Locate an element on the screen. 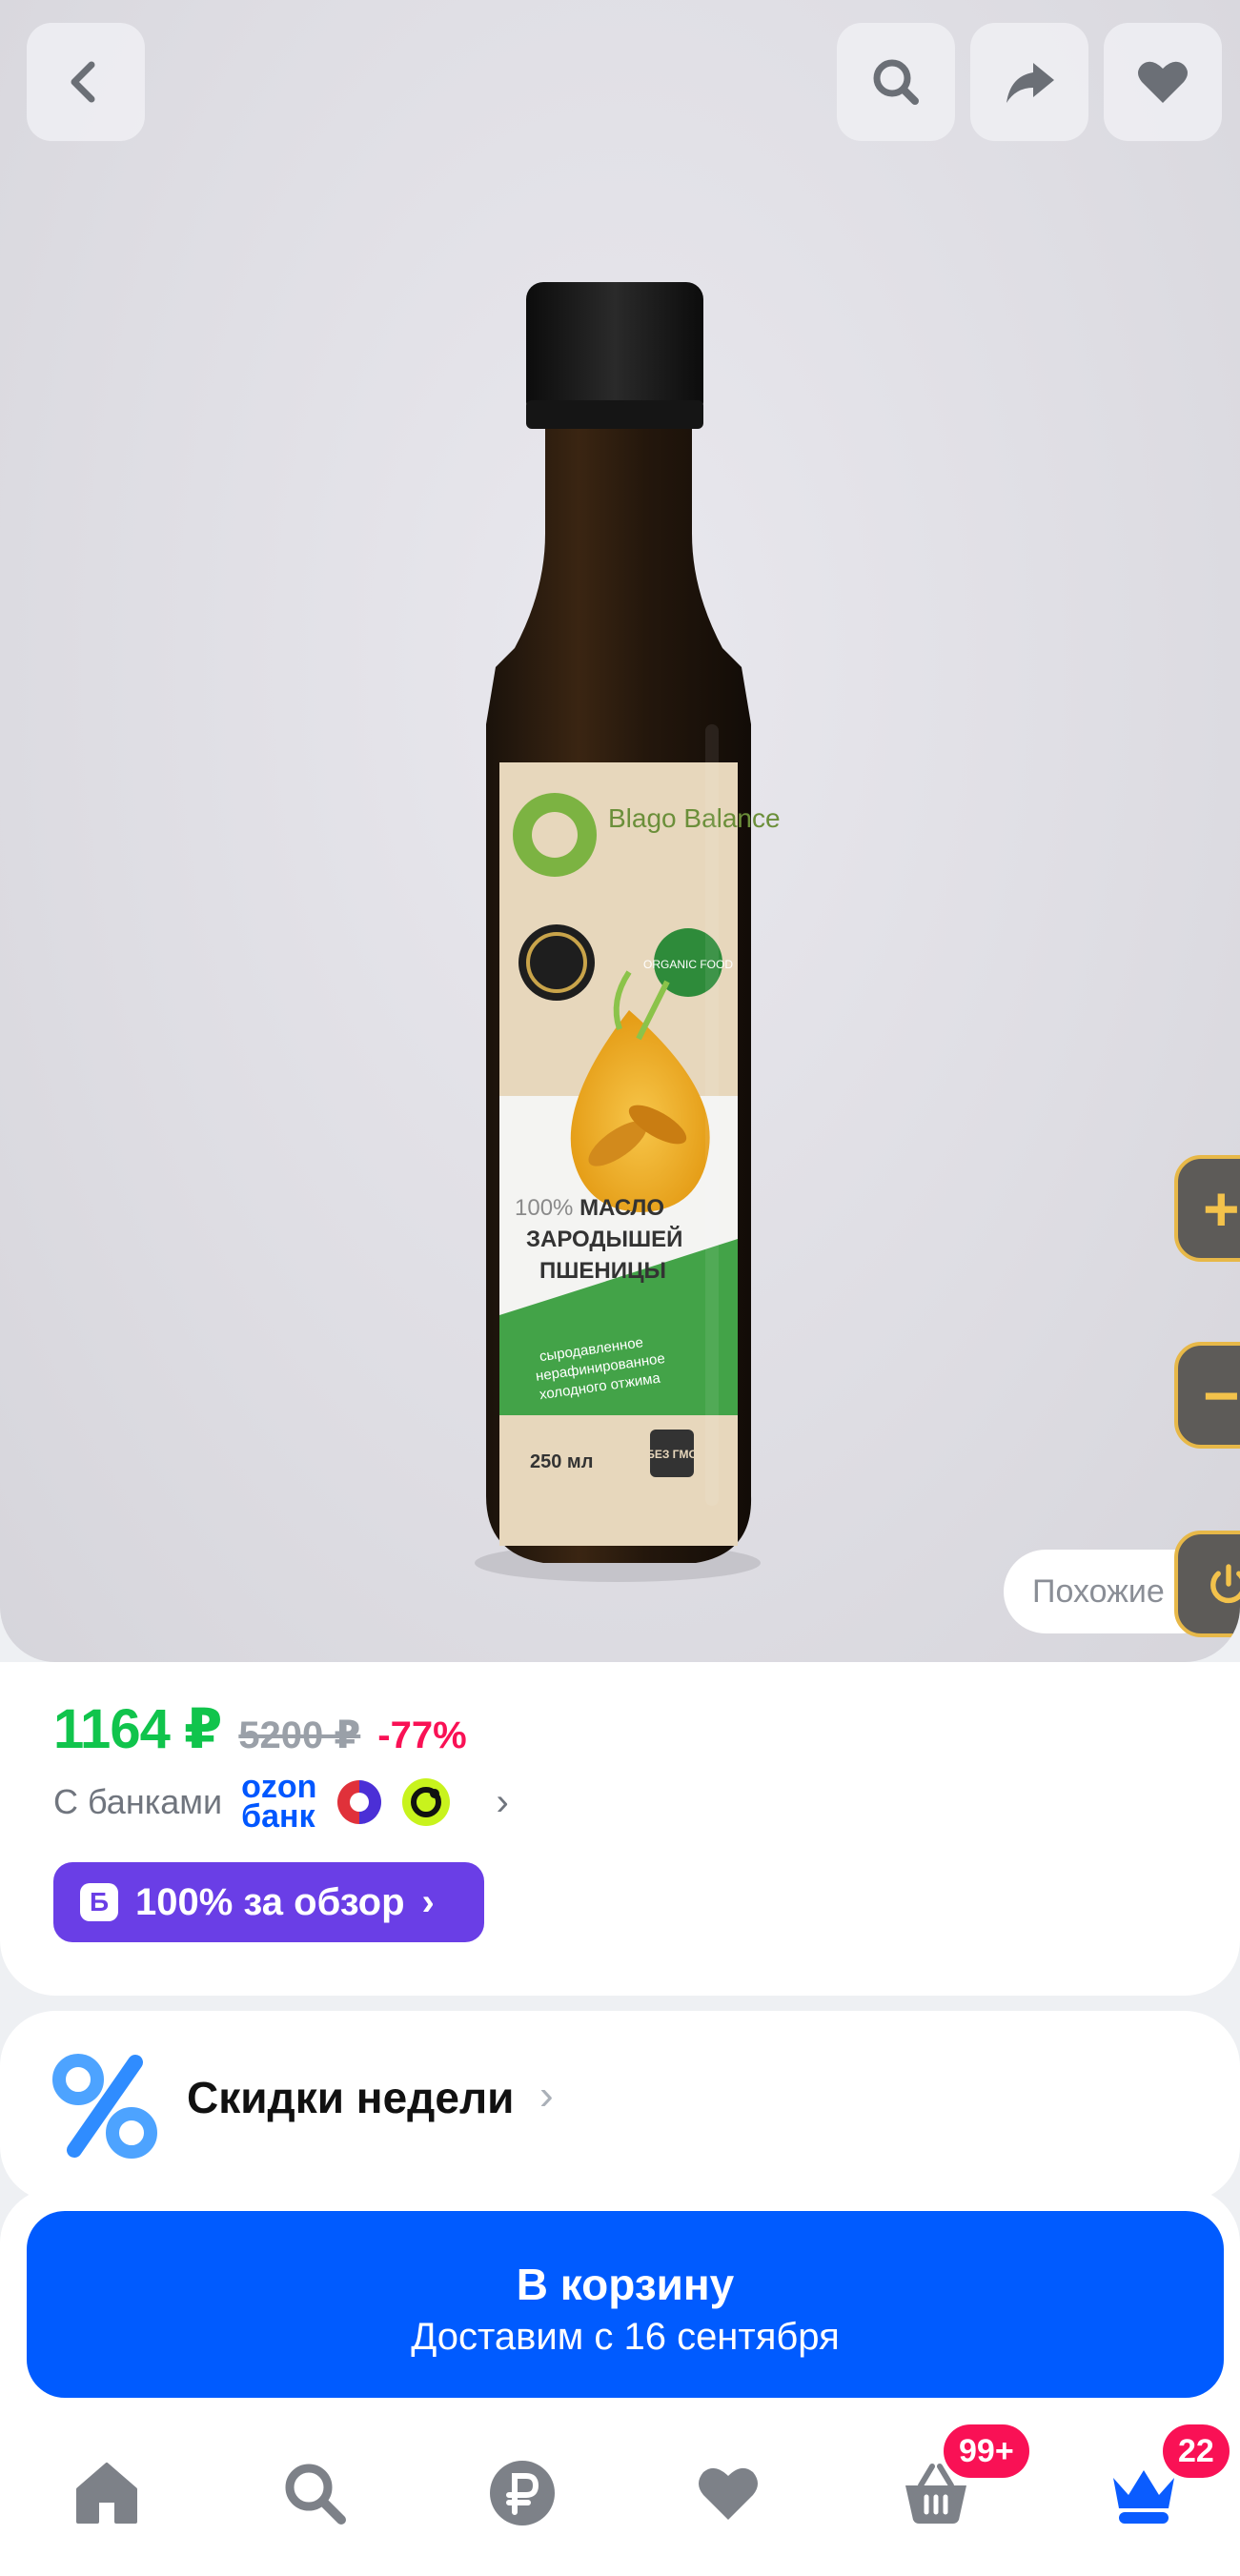 This screenshot has width=1240, height=2576. svg-text: 250 мл is located at coordinates (561, 1461).